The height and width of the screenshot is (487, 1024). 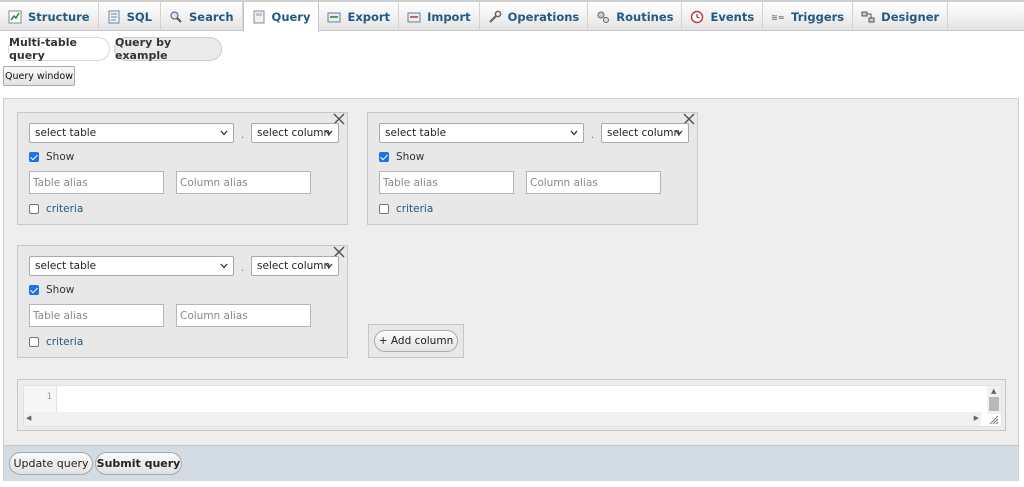 What do you see at coordinates (511, 463) in the screenshot?
I see `query-footer: Update query Submit query` at bounding box center [511, 463].